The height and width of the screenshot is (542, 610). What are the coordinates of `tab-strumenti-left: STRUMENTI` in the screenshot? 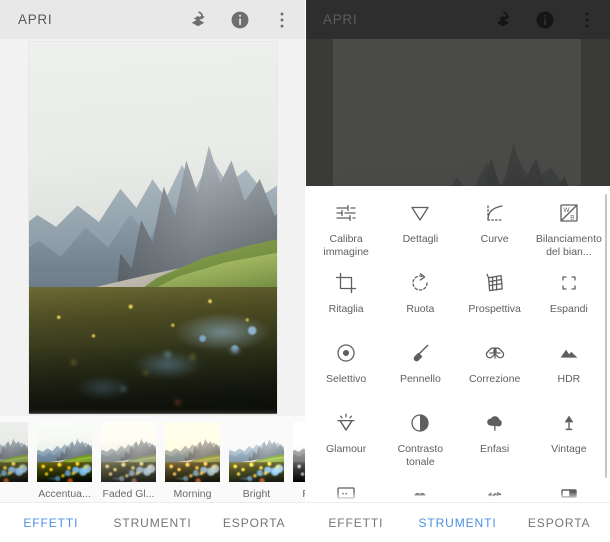 It's located at (153, 523).